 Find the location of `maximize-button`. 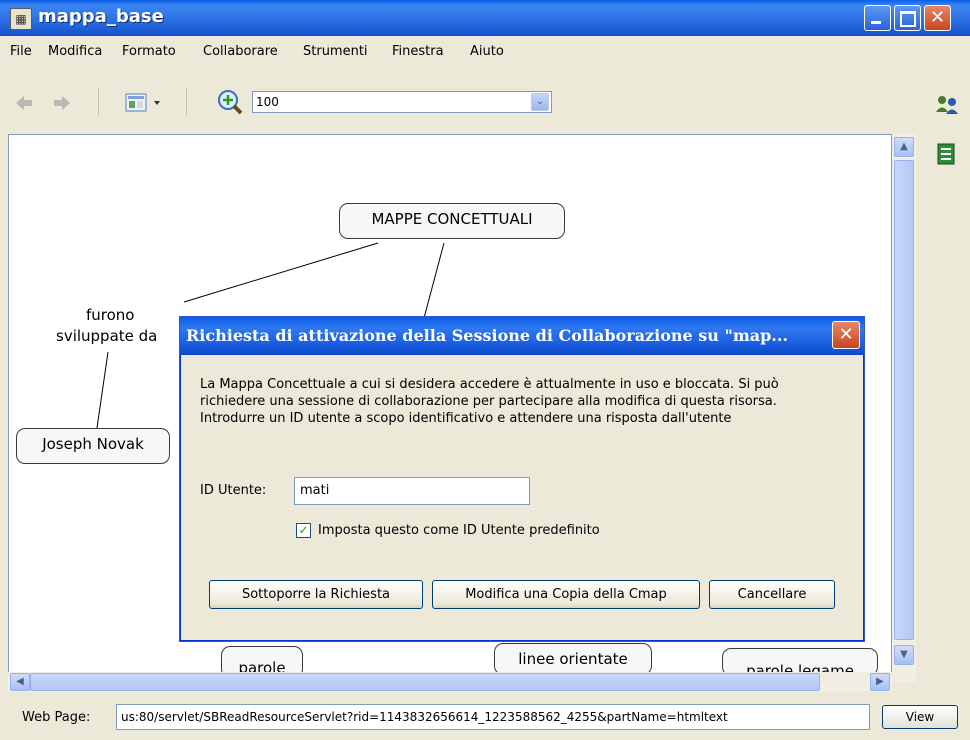

maximize-button is located at coordinates (907, 18).